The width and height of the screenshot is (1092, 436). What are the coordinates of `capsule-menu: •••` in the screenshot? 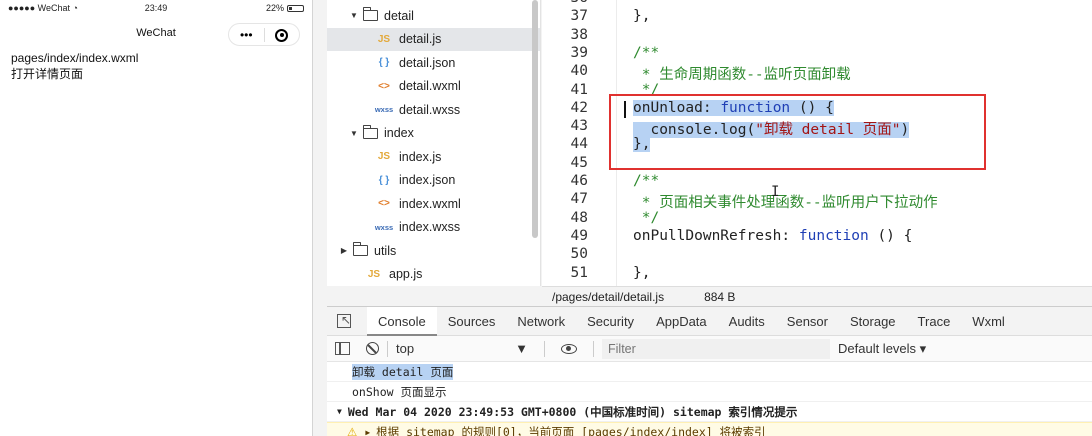 It's located at (264, 34).